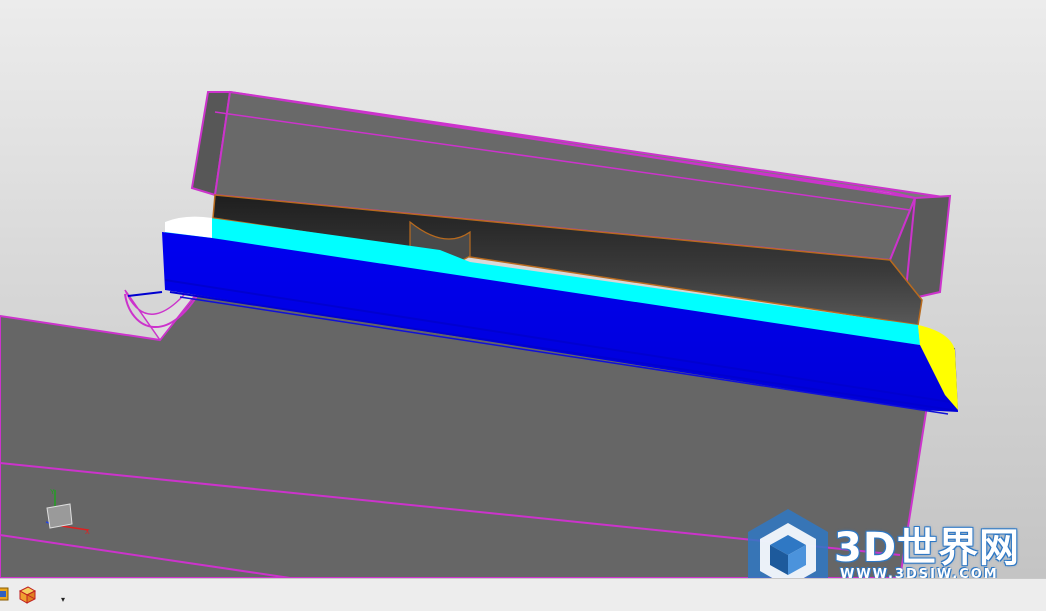 The width and height of the screenshot is (1046, 611). Describe the element at coordinates (4, 594) in the screenshot. I see `part-navigator-icon` at that location.